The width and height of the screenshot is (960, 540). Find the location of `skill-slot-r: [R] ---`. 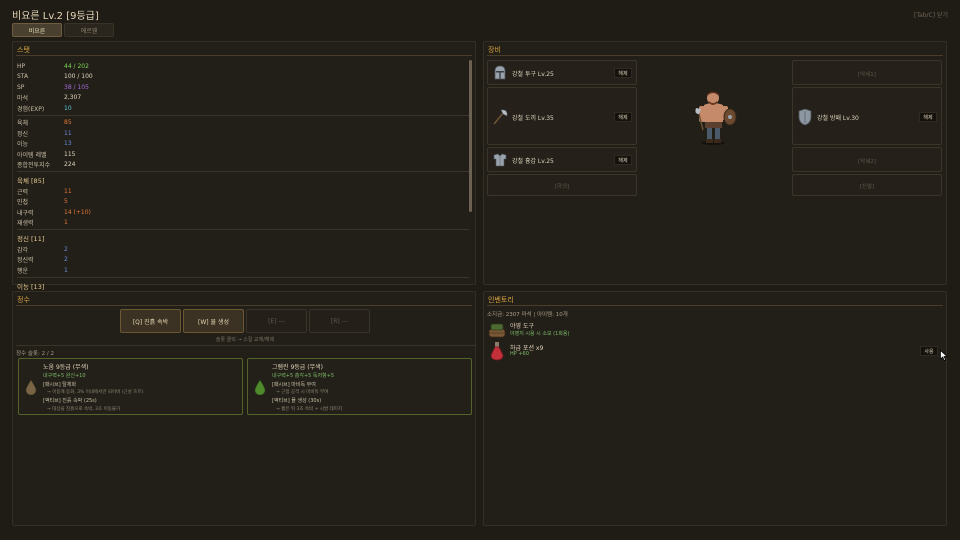

skill-slot-r: [R] --- is located at coordinates (339, 321).